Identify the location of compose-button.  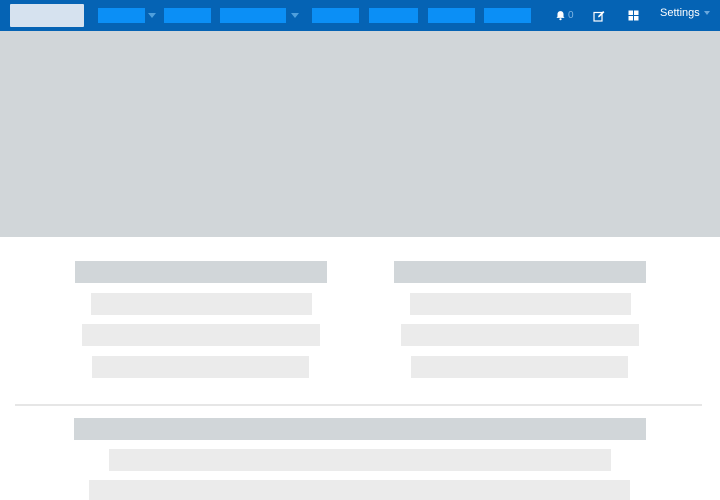
(599, 15).